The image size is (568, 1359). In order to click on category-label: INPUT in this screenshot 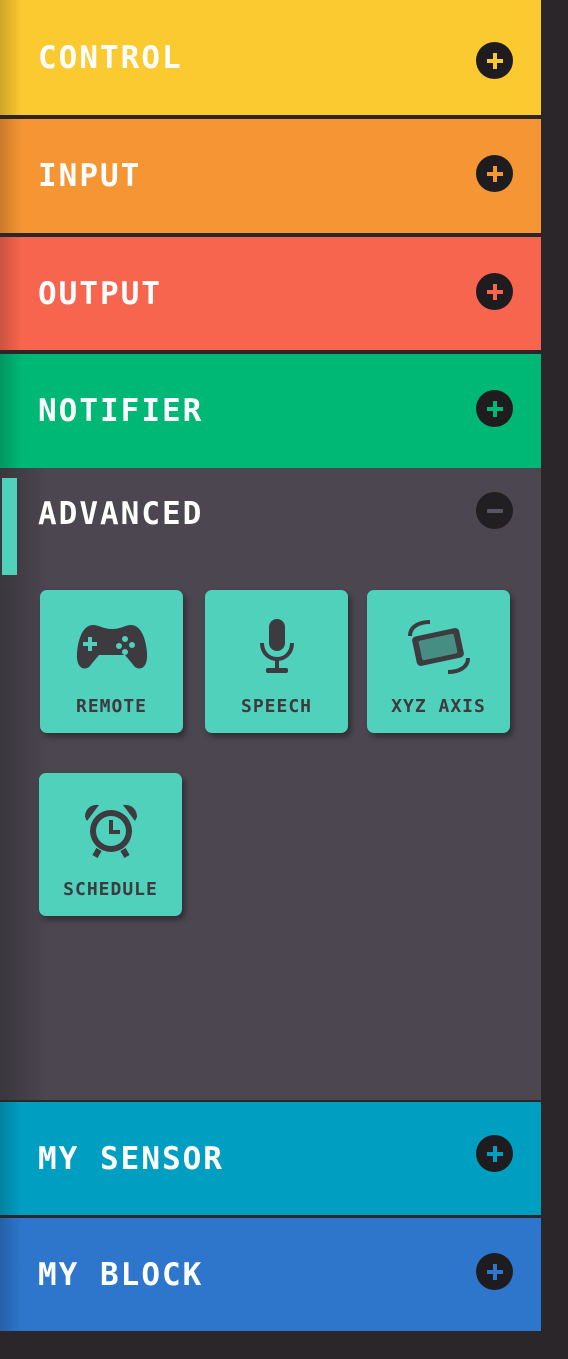, I will do `click(90, 176)`.